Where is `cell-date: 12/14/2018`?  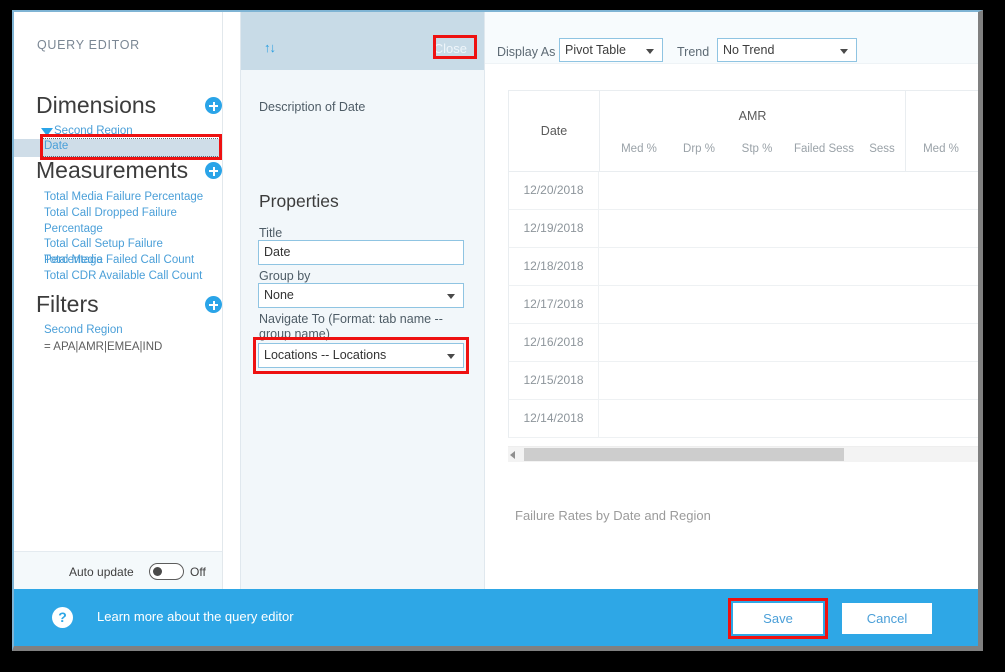 cell-date: 12/14/2018 is located at coordinates (554, 418).